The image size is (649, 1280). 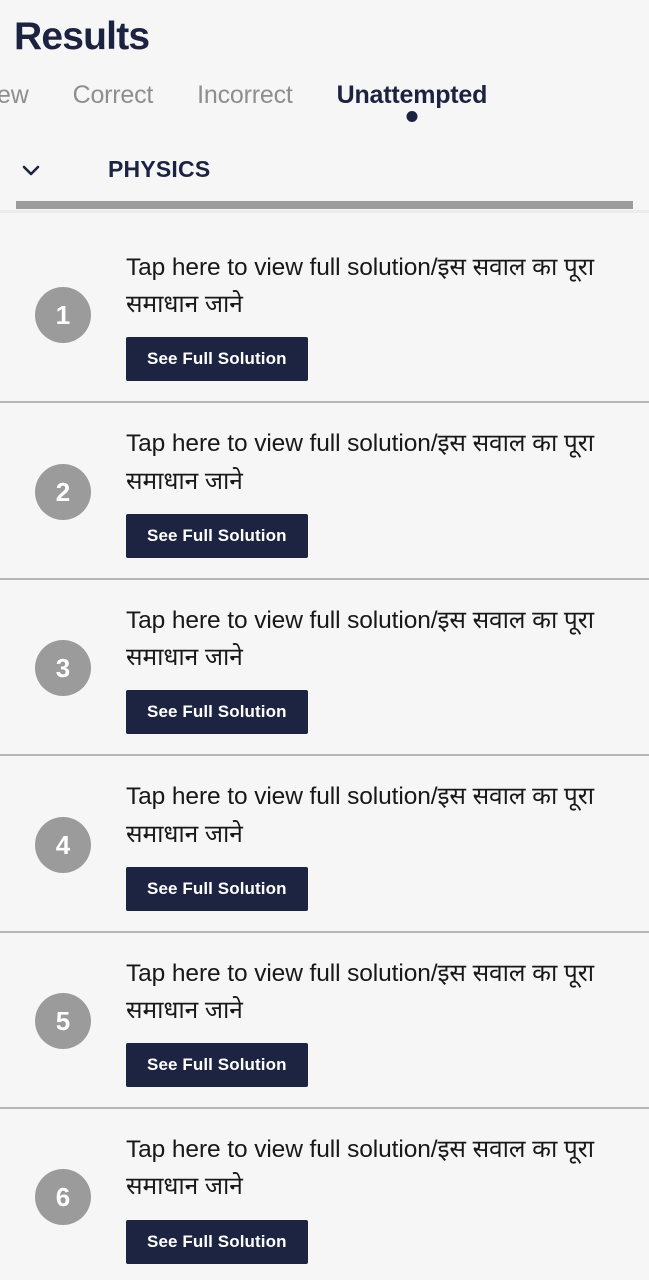 I want to click on question-number-cell: 1, so click(x=63, y=315).